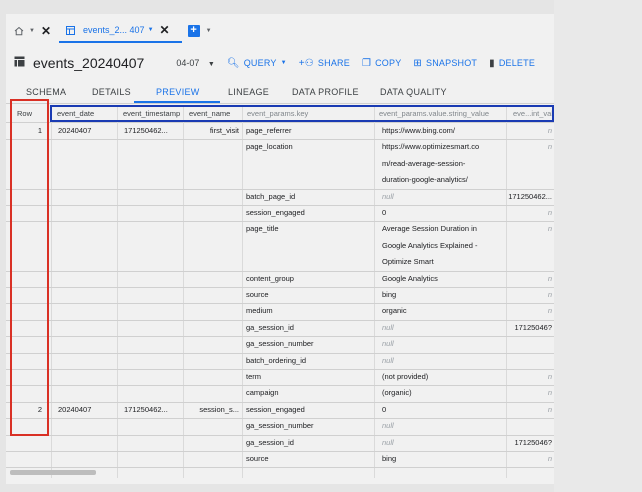 This screenshot has height=492, width=642. What do you see at coordinates (209, 31) in the screenshot?
I see `add-tab-caret-icon: ▼` at bounding box center [209, 31].